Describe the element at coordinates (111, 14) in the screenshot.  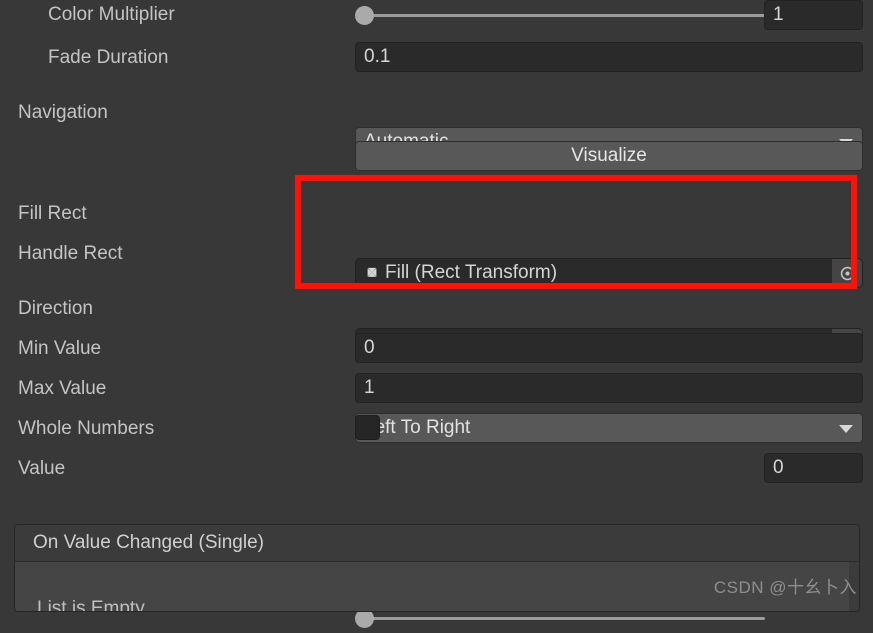
I see `color-multiplier-label: Color Multiplier` at that location.